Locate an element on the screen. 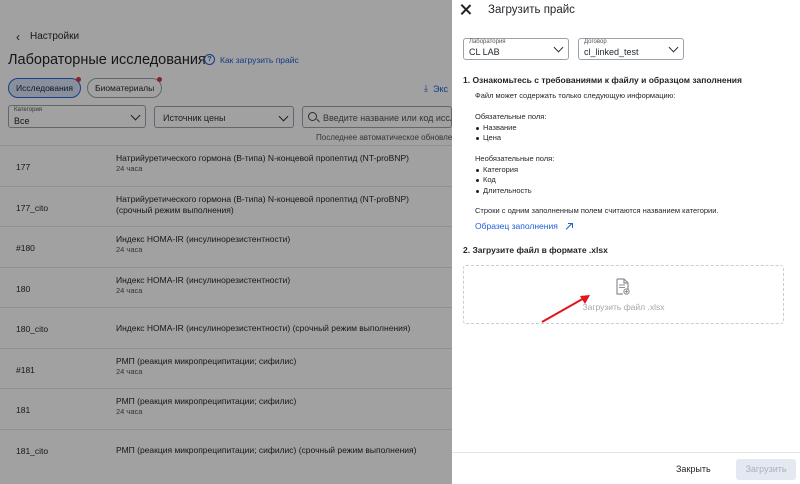 The width and height of the screenshot is (800, 484). contract-label: Договор is located at coordinates (595, 42).